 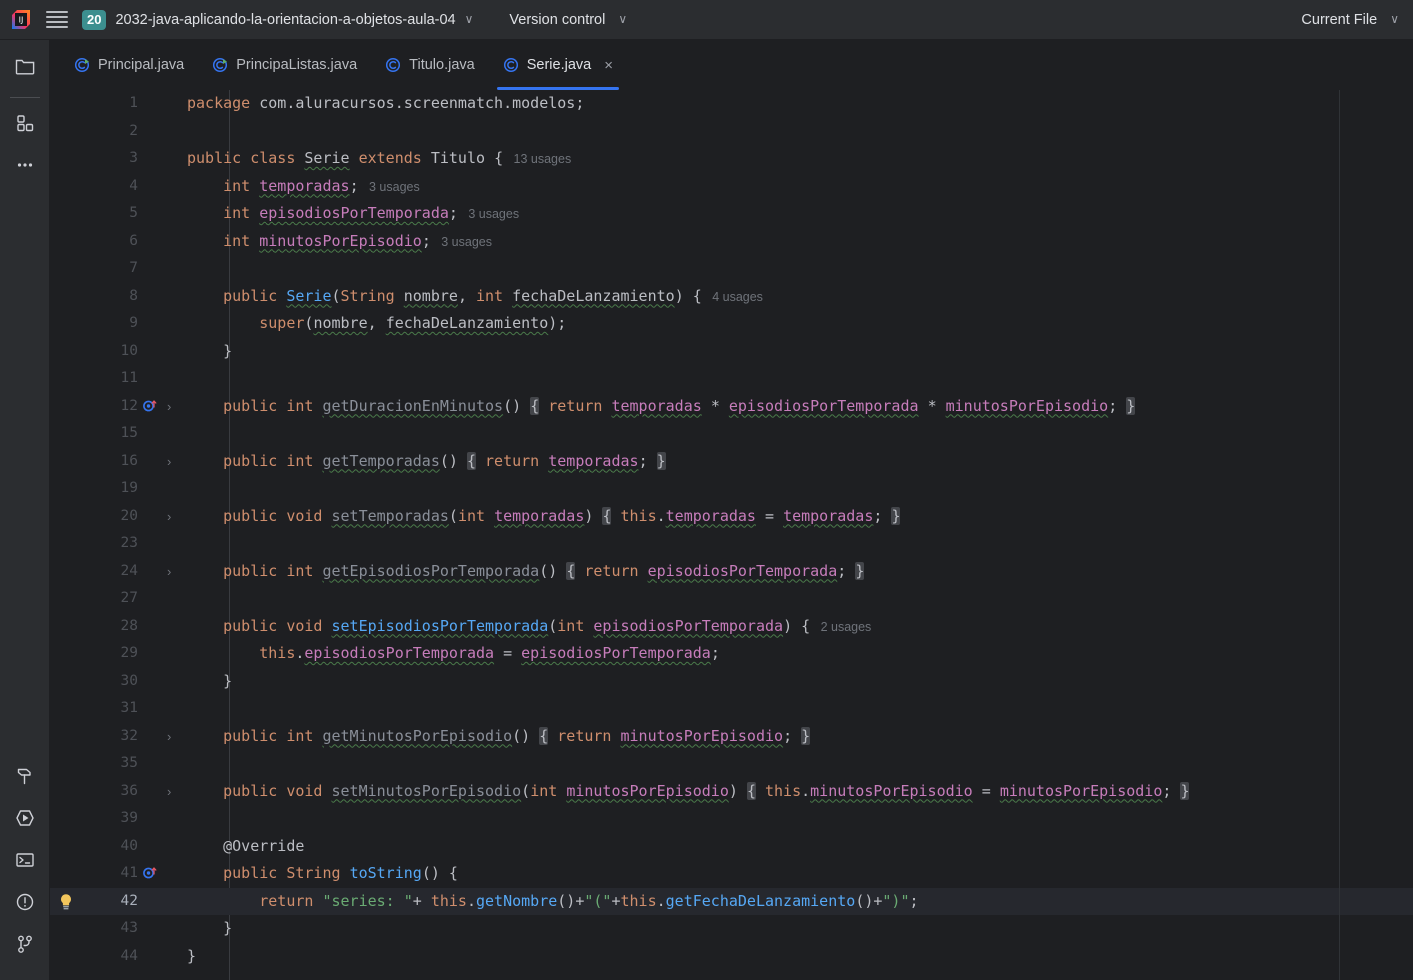 What do you see at coordinates (800, 324) in the screenshot?
I see `code-line: super(nombre, fechaDeLanzamiento);` at bounding box center [800, 324].